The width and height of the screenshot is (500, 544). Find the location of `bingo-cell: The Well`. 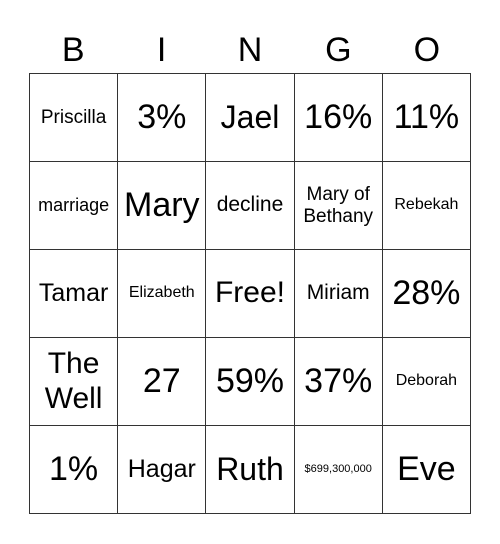

bingo-cell: The Well is located at coordinates (73, 381).